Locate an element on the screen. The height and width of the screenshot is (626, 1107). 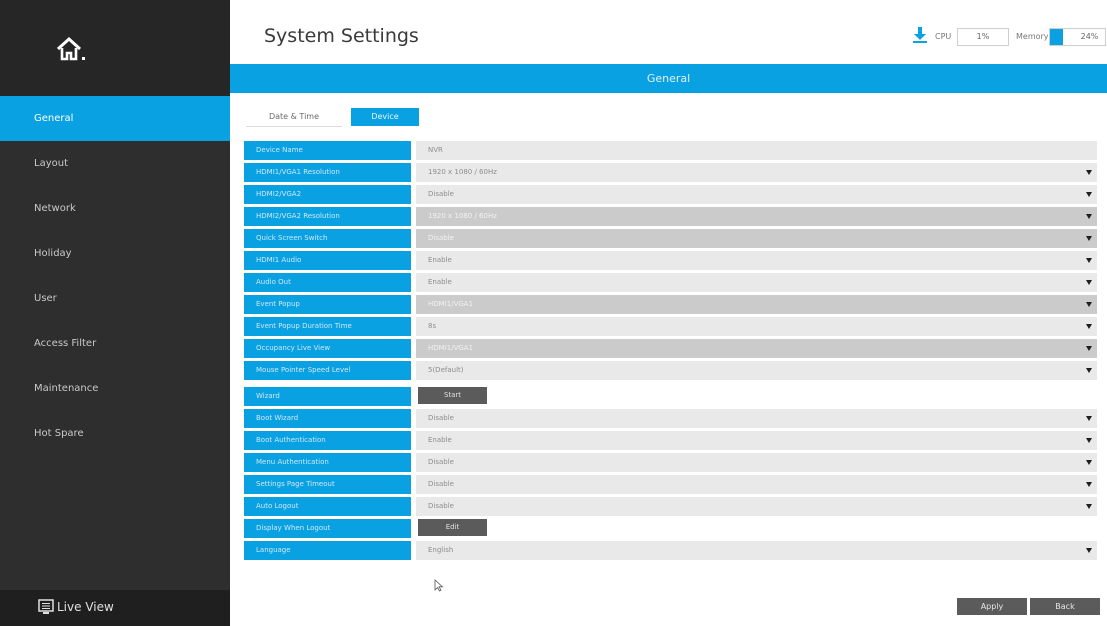
setting-row-boot-wizard: Boot Wizard Disable is located at coordinates (670, 418).